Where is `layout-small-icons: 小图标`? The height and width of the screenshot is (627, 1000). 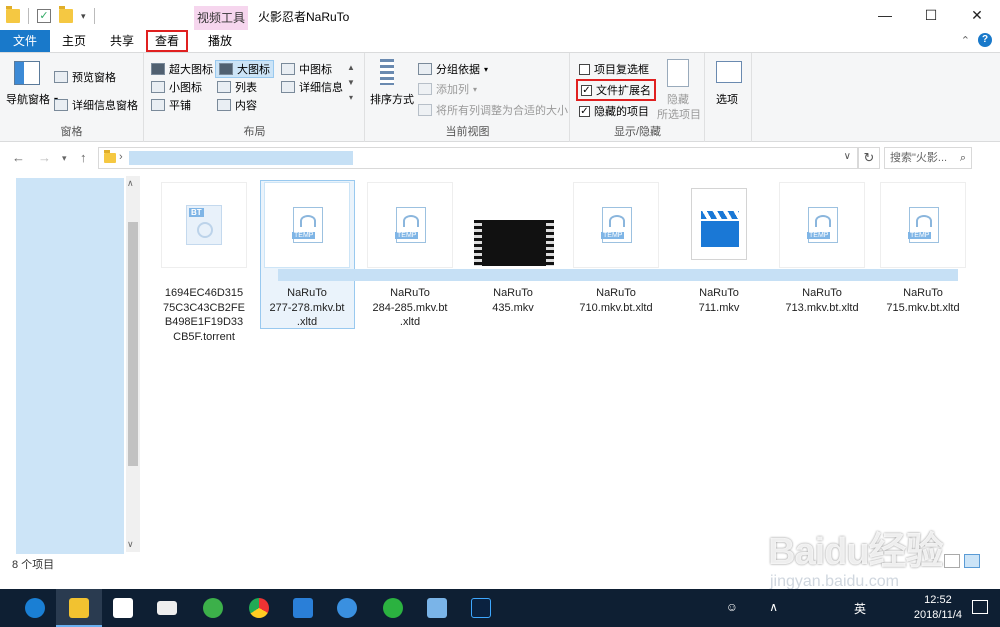
layout-small-icons: 小图标 is located at coordinates (176, 87).